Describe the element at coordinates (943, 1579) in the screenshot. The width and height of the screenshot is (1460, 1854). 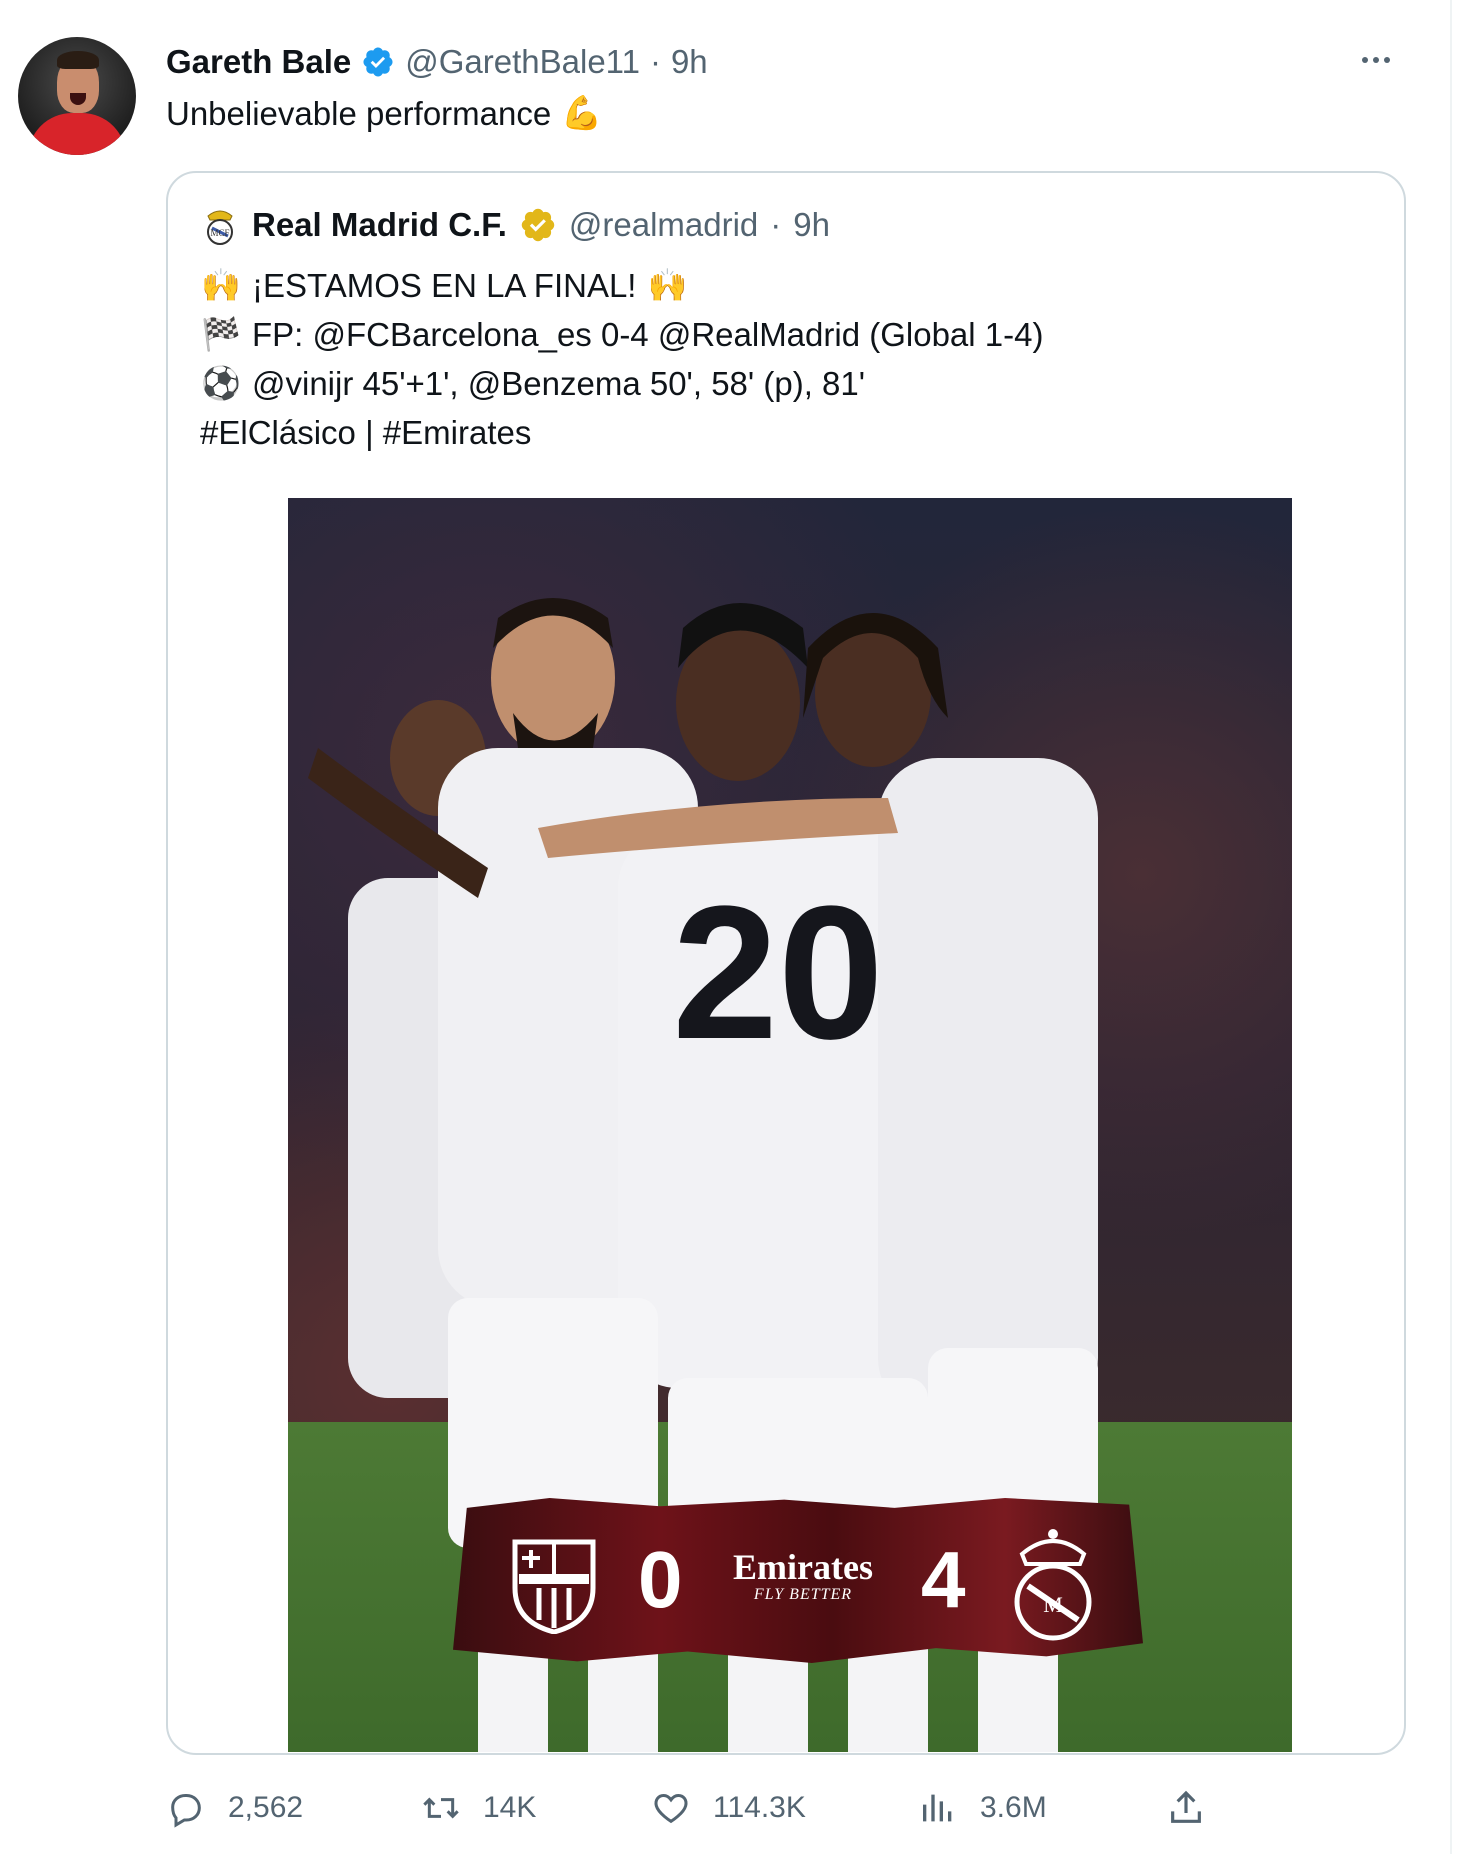
I see `away-score: 4` at that location.